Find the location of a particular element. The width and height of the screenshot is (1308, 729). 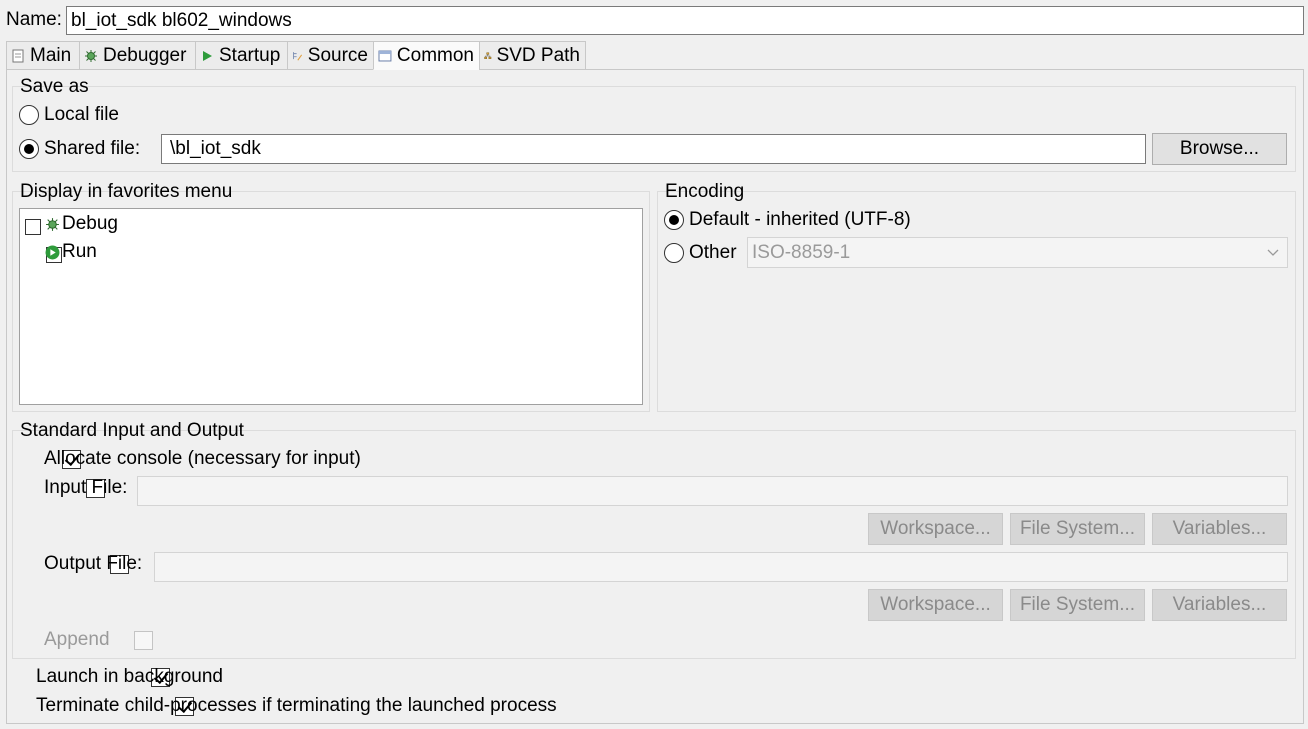

source-icon is located at coordinates (298, 56).